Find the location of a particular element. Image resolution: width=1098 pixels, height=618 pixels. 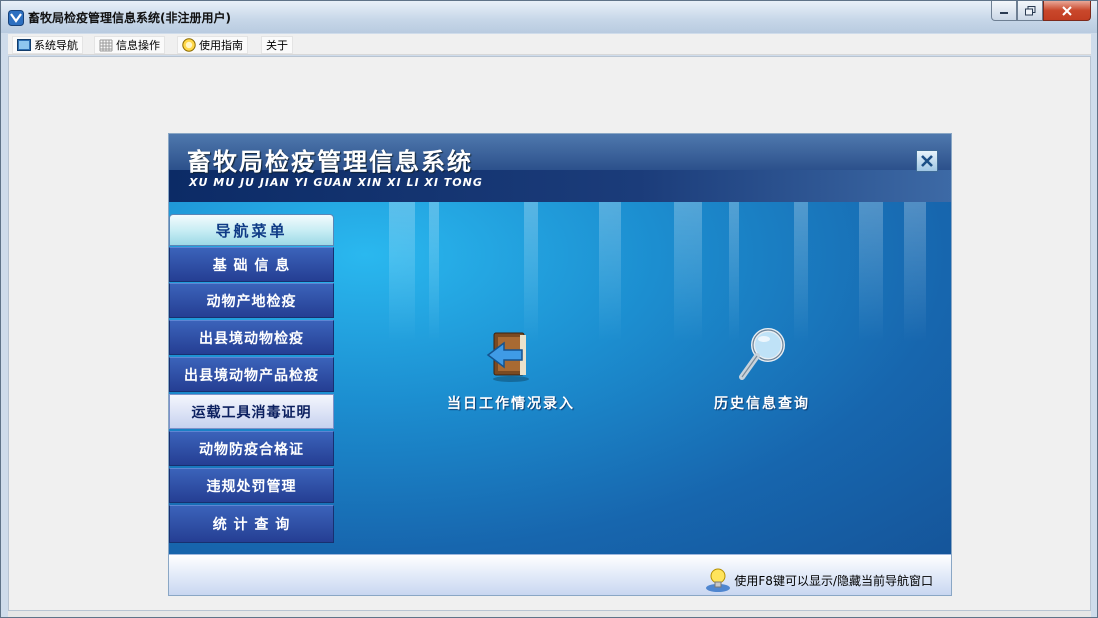

app-logo-icon is located at coordinates (16, 18).